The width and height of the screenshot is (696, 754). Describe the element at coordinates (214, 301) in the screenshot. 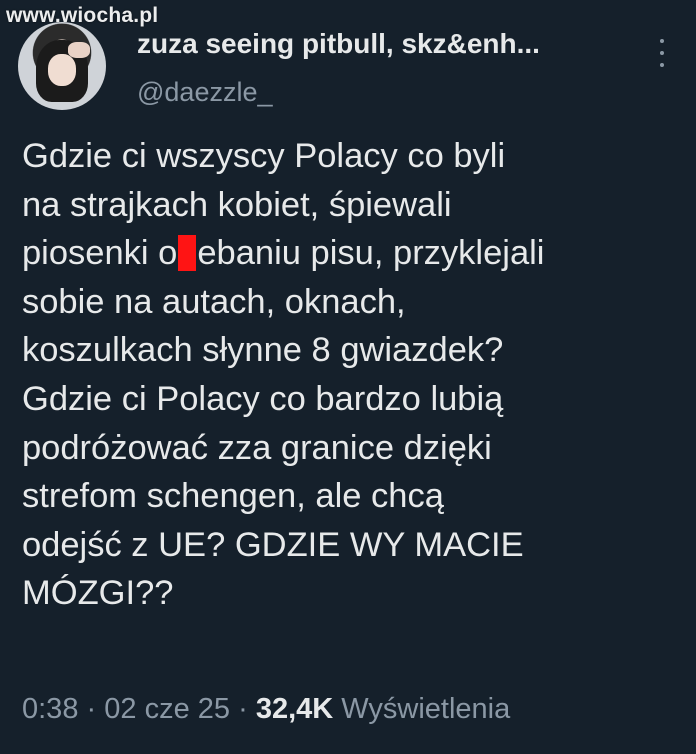

I see `tweet-line: sobie na autach, oknach,` at that location.